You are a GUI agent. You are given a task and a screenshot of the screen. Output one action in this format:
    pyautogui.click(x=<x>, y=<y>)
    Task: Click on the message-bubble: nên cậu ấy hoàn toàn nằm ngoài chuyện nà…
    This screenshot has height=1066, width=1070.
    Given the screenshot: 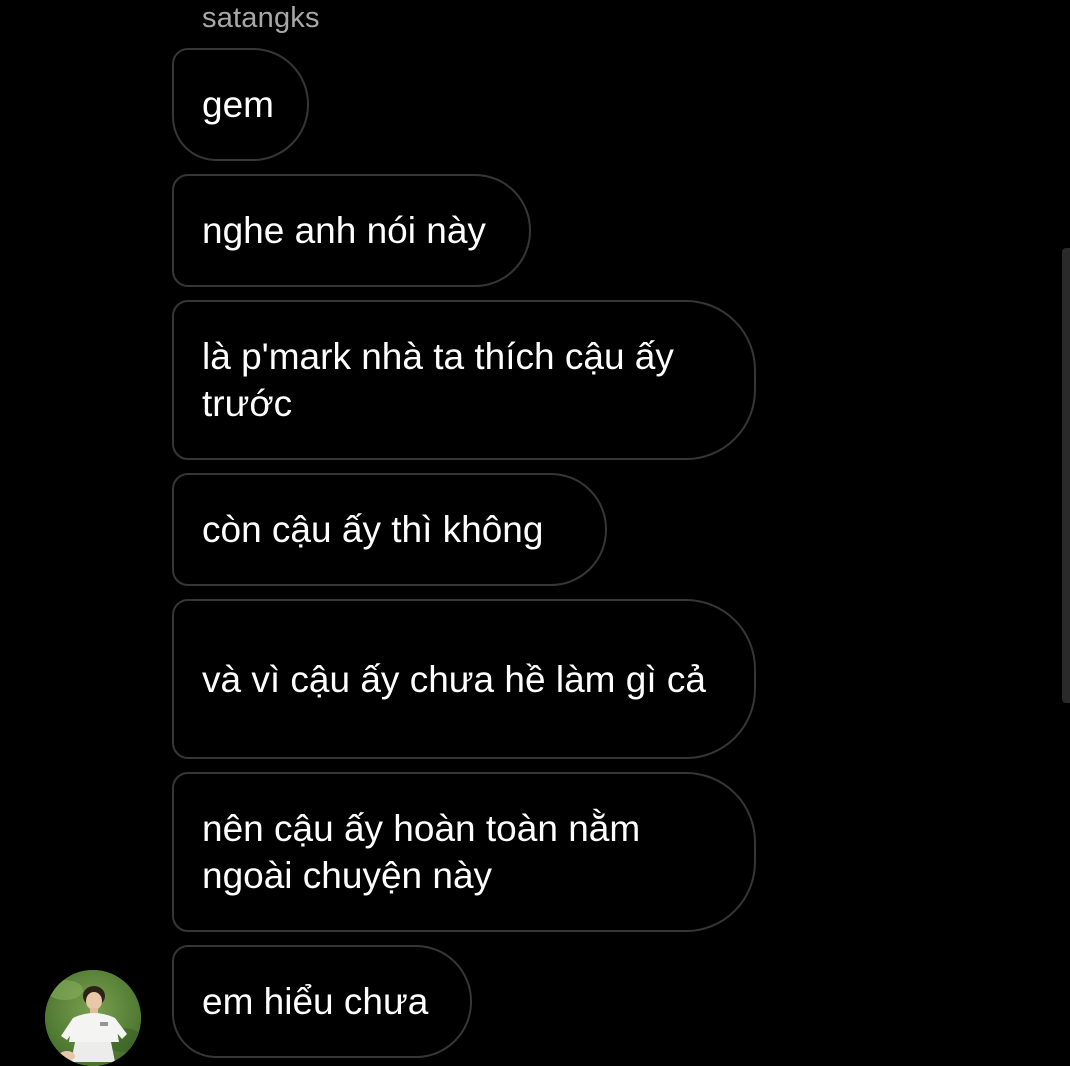 What is the action you would take?
    pyautogui.click(x=464, y=852)
    